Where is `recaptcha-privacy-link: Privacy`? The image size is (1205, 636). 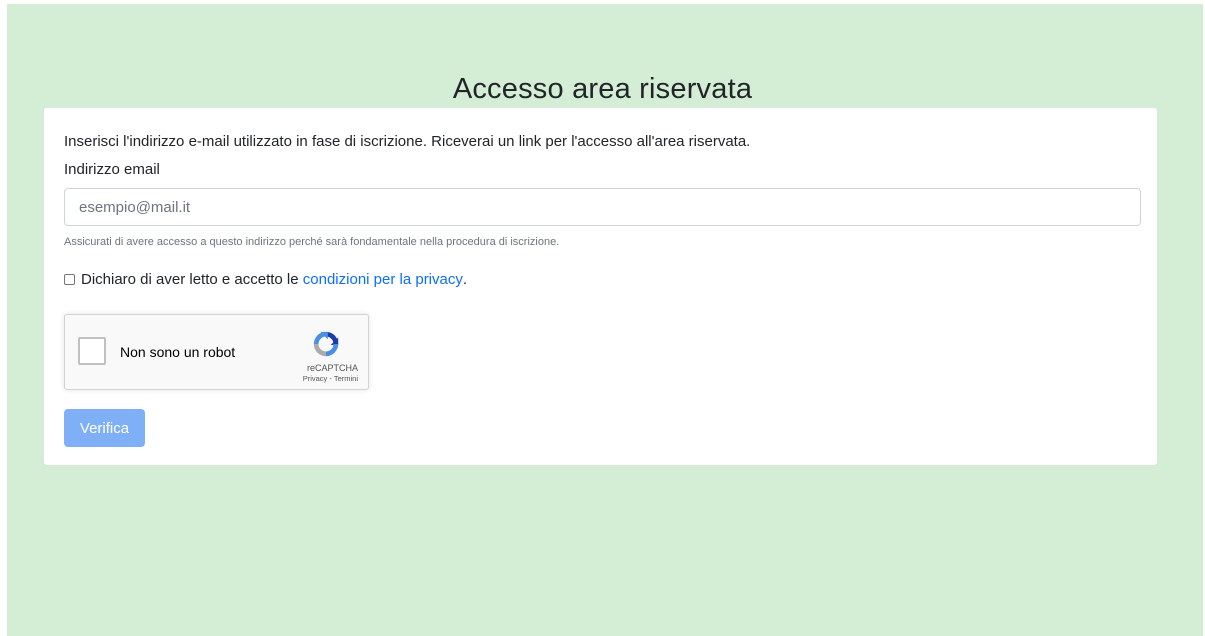
recaptcha-privacy-link: Privacy is located at coordinates (315, 378).